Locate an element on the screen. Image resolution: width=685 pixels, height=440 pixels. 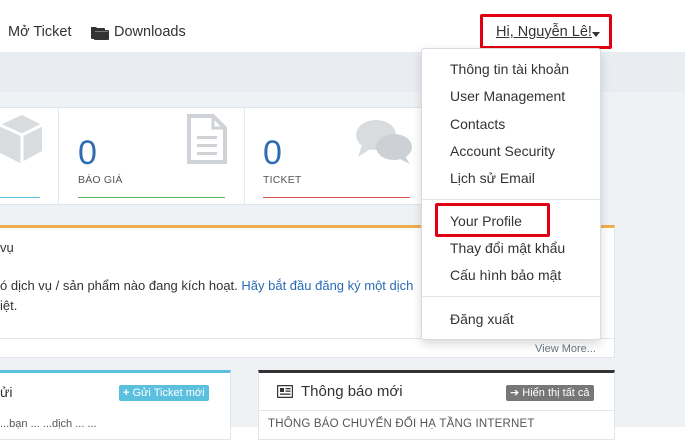
account-menu-toggle: Hi, Nguyễn Lê! is located at coordinates (544, 32).